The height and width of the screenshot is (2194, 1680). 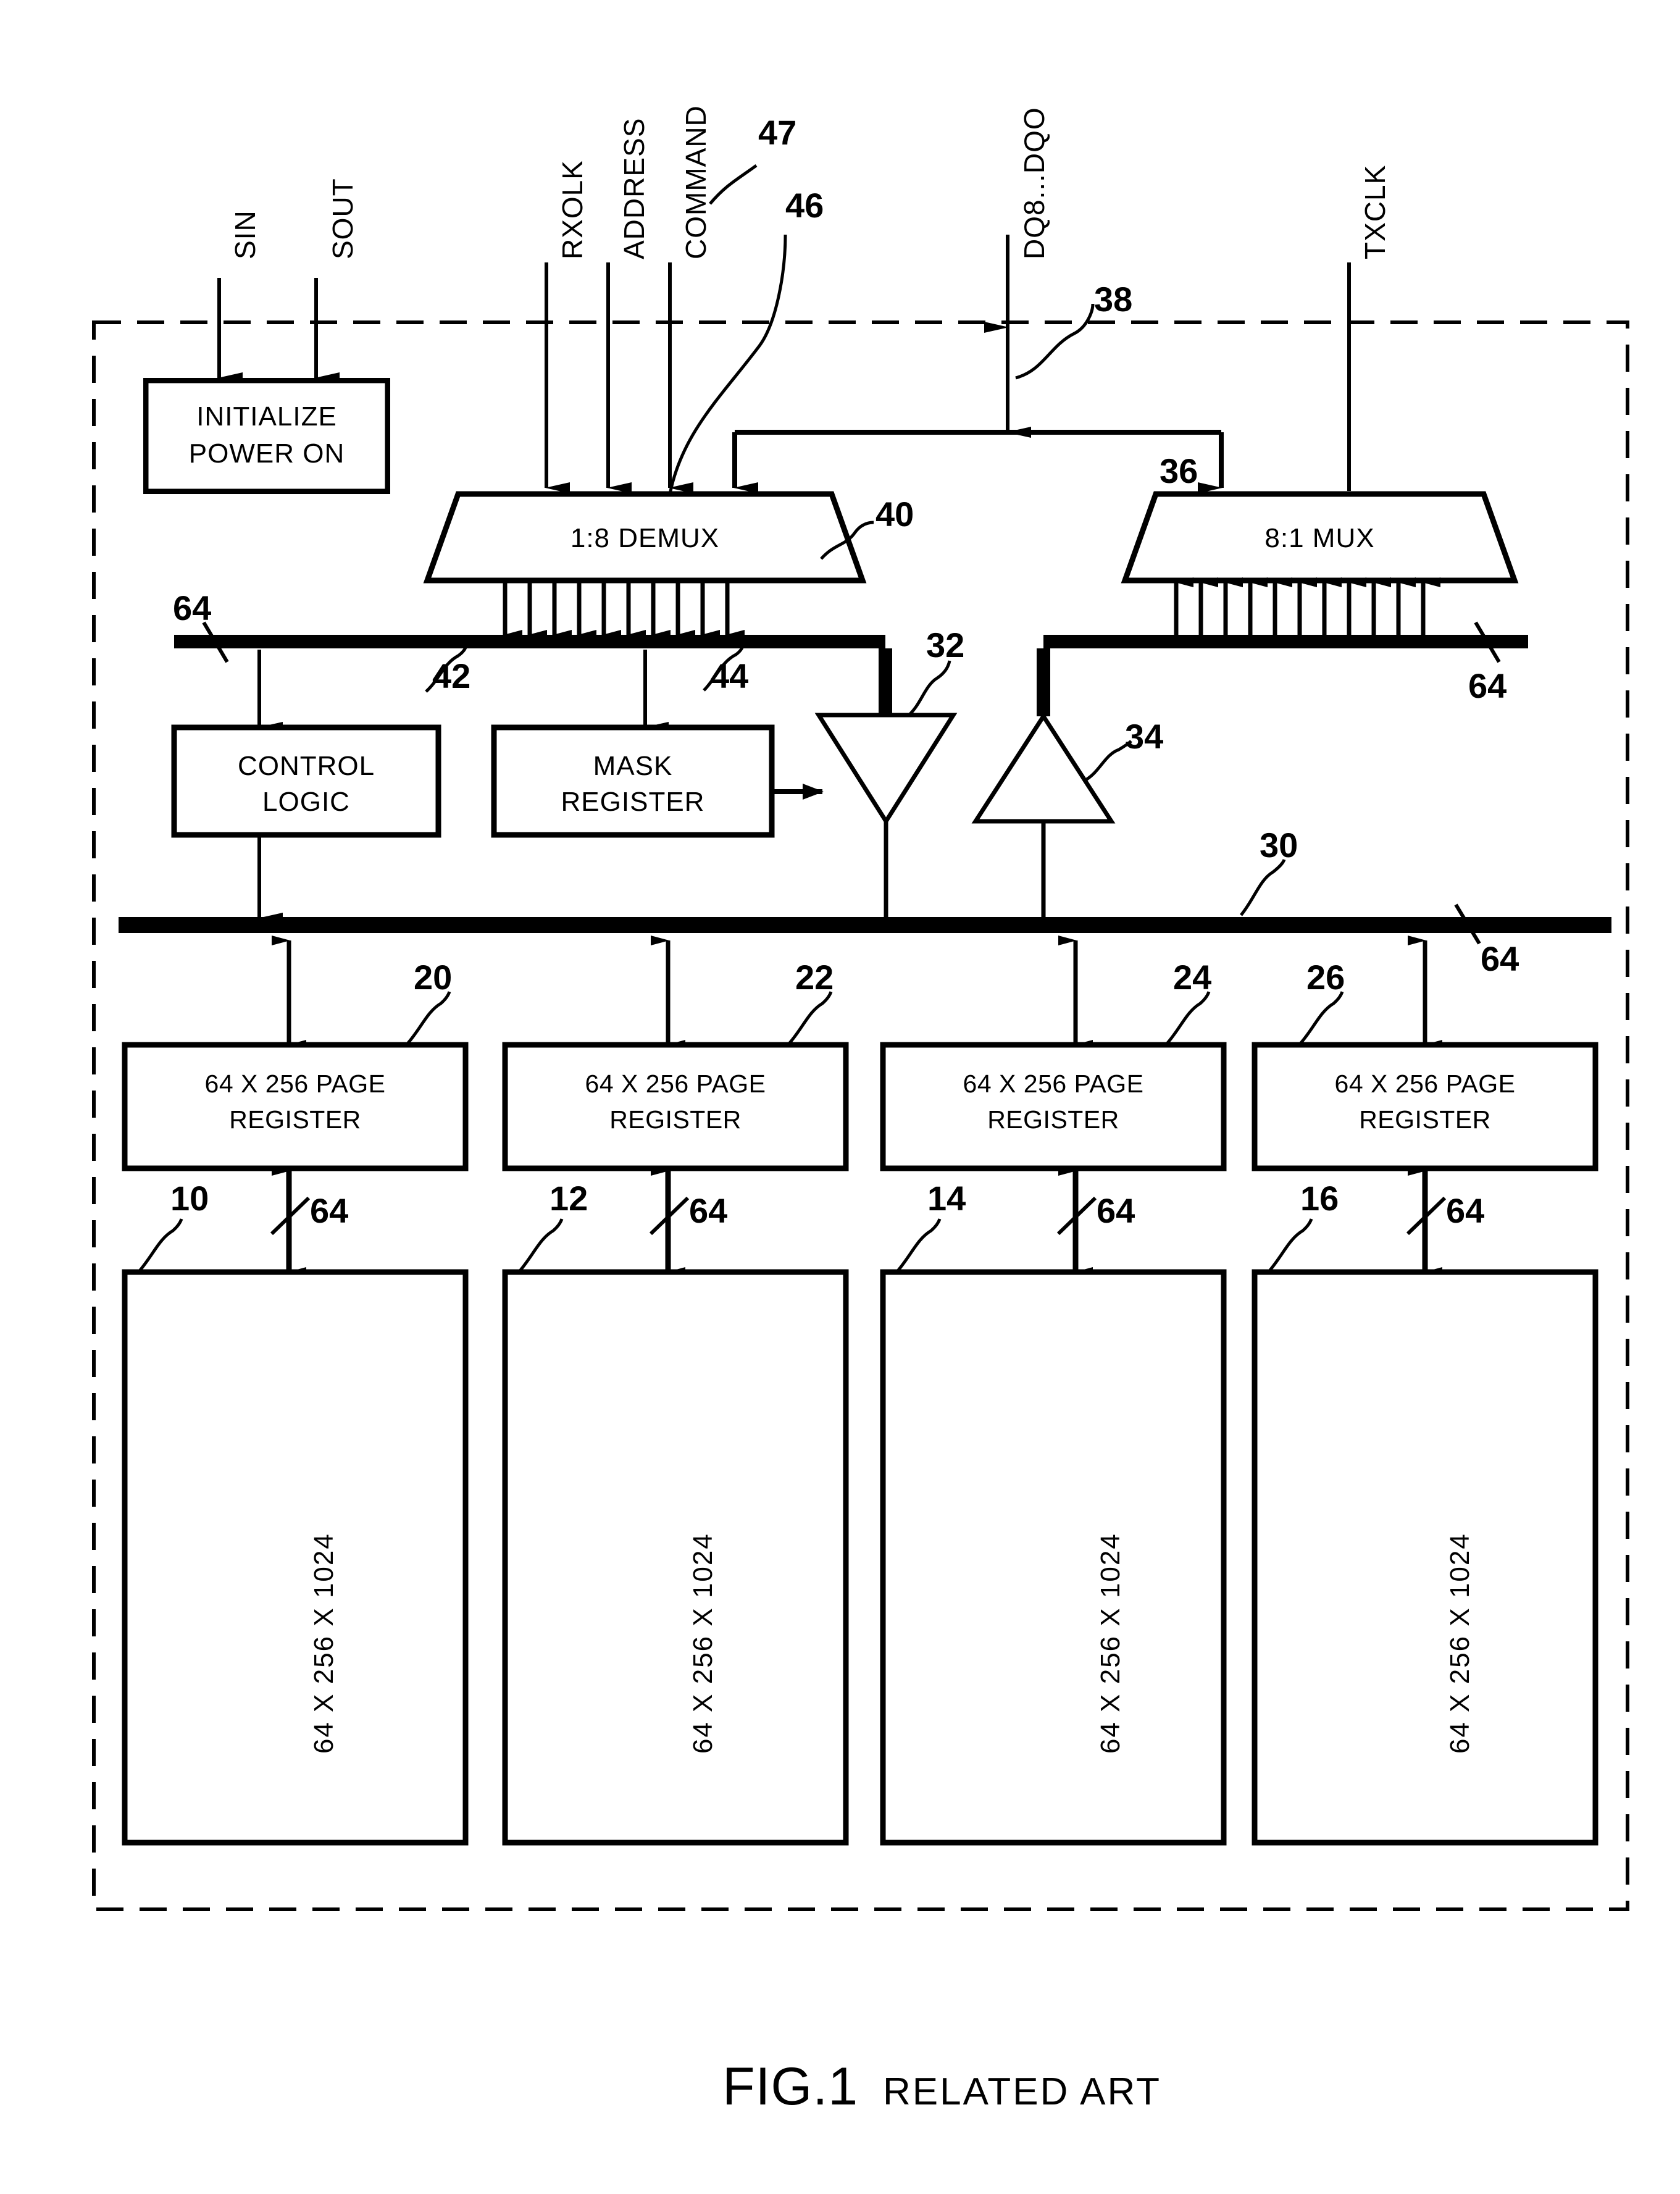 I want to click on page-register-2-line-1: 64 X 256 PAGE, so click(x=1053, y=1084).